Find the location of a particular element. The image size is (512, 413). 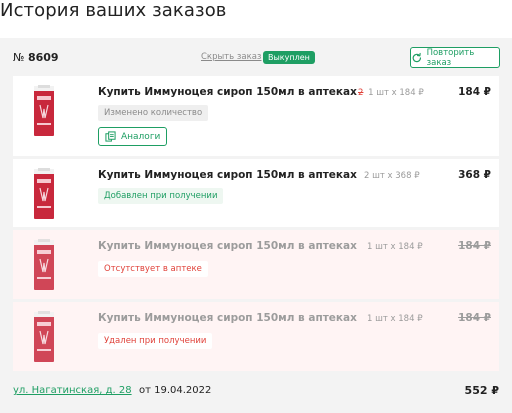

item-status-note: Отсутствует в аптеке is located at coordinates (153, 269).